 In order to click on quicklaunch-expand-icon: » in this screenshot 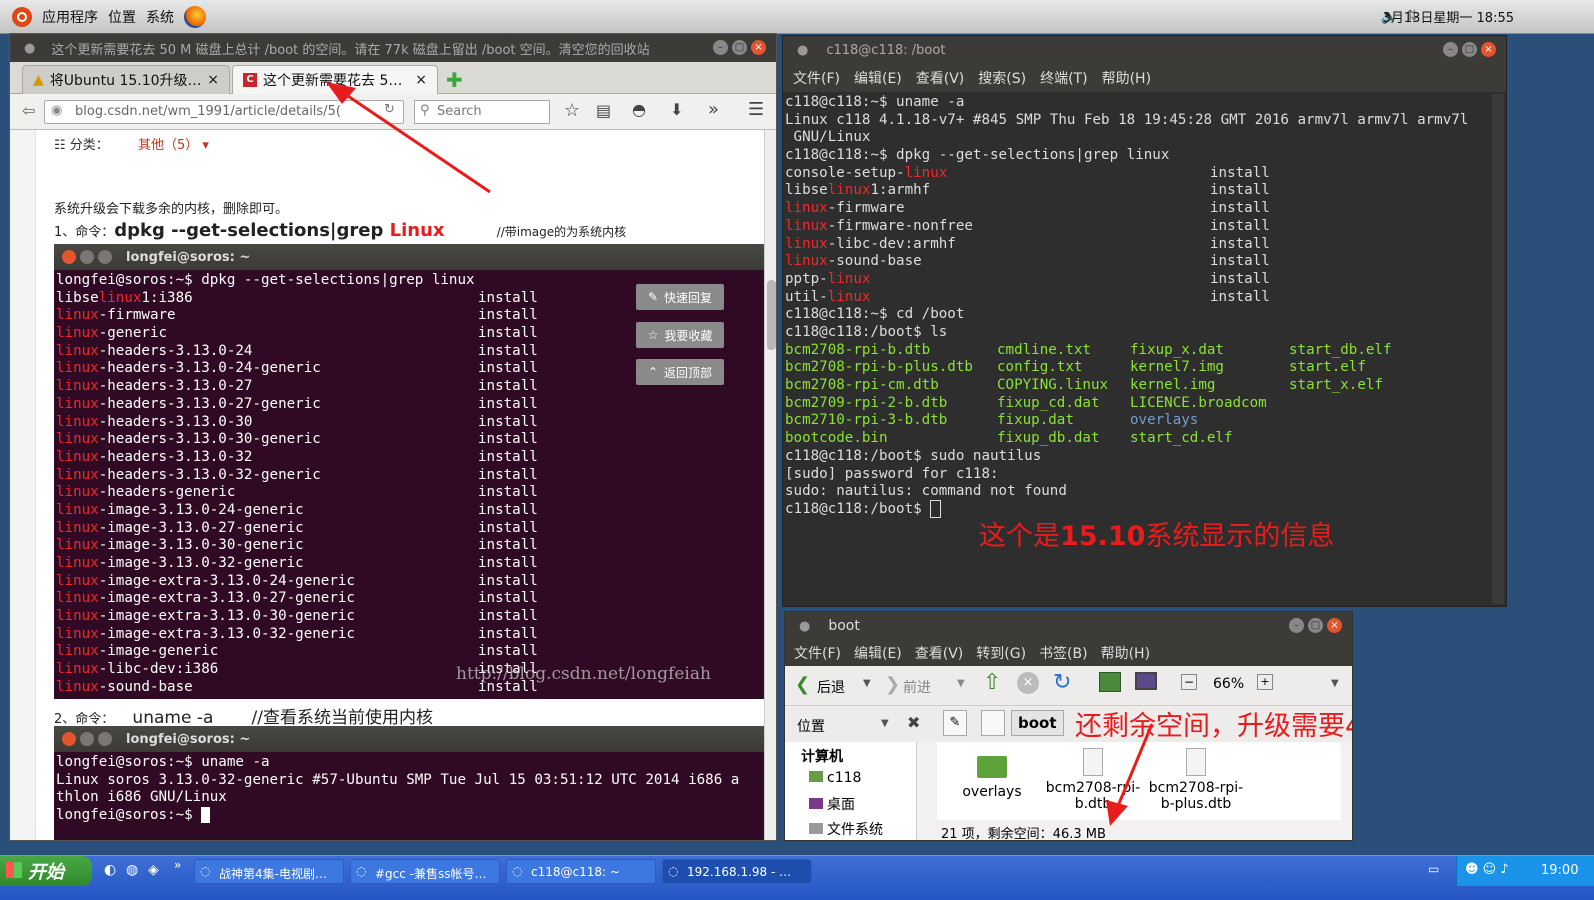, I will do `click(177, 865)`.